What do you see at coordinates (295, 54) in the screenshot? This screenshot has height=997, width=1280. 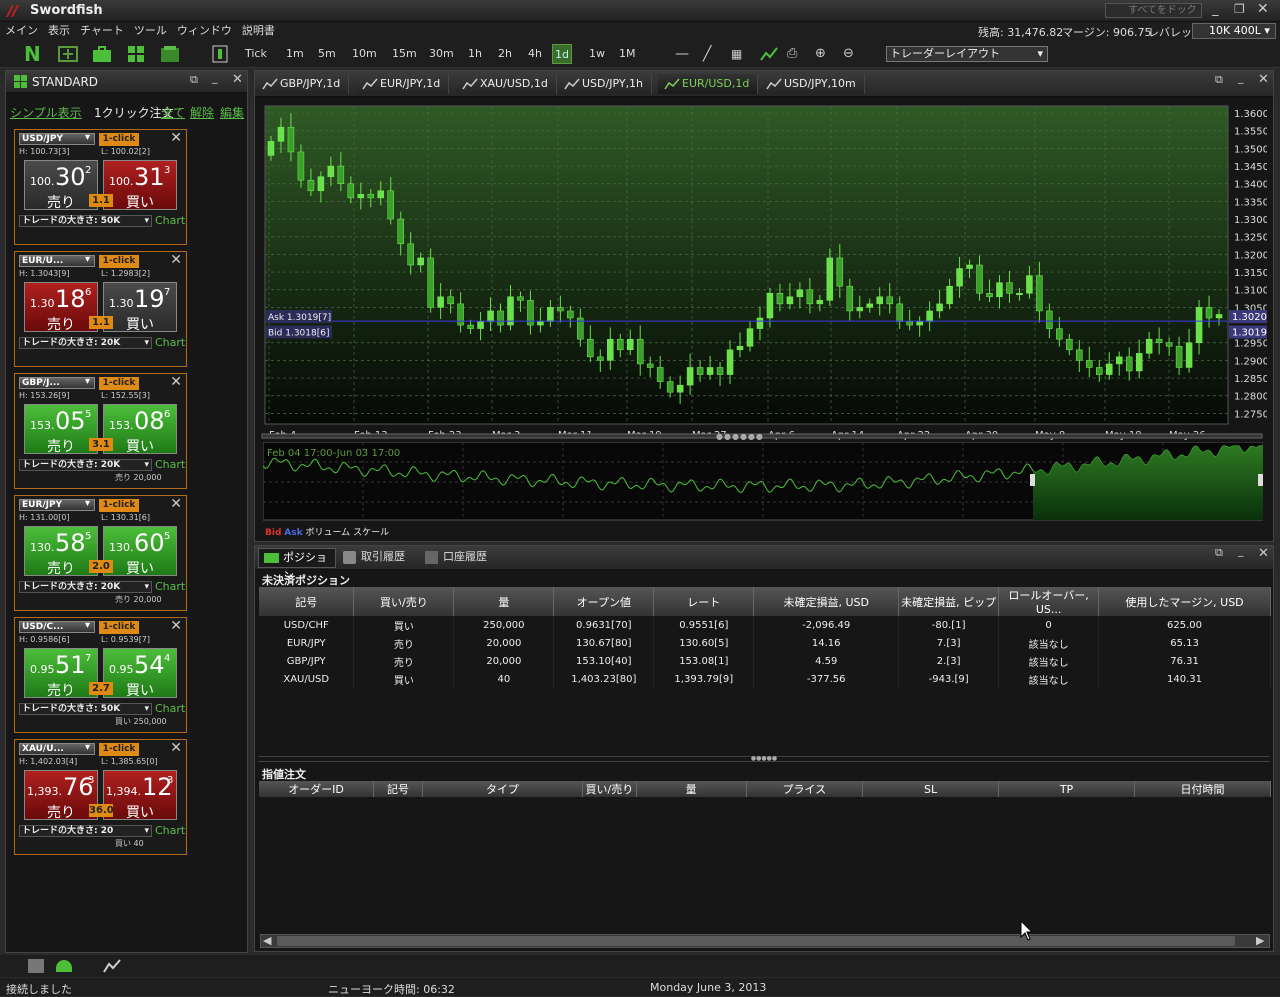 I see `timeframe-1m: 1m` at bounding box center [295, 54].